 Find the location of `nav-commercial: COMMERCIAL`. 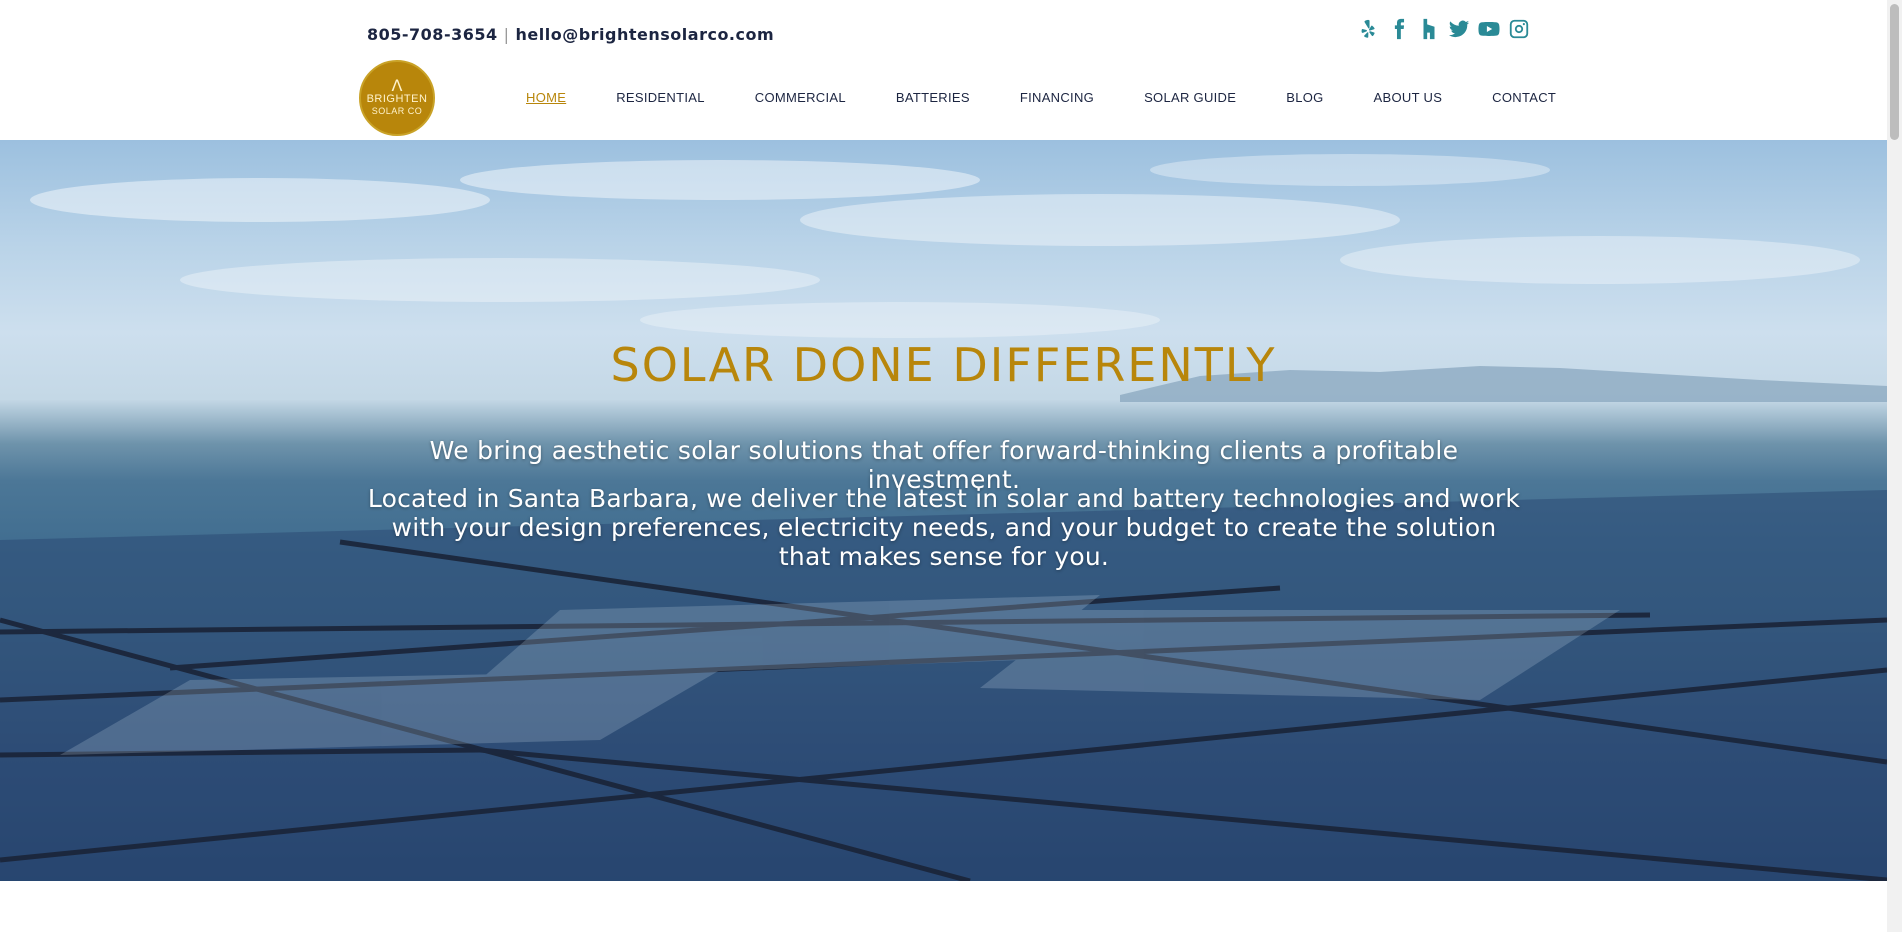

nav-commercial: COMMERCIAL is located at coordinates (800, 97).